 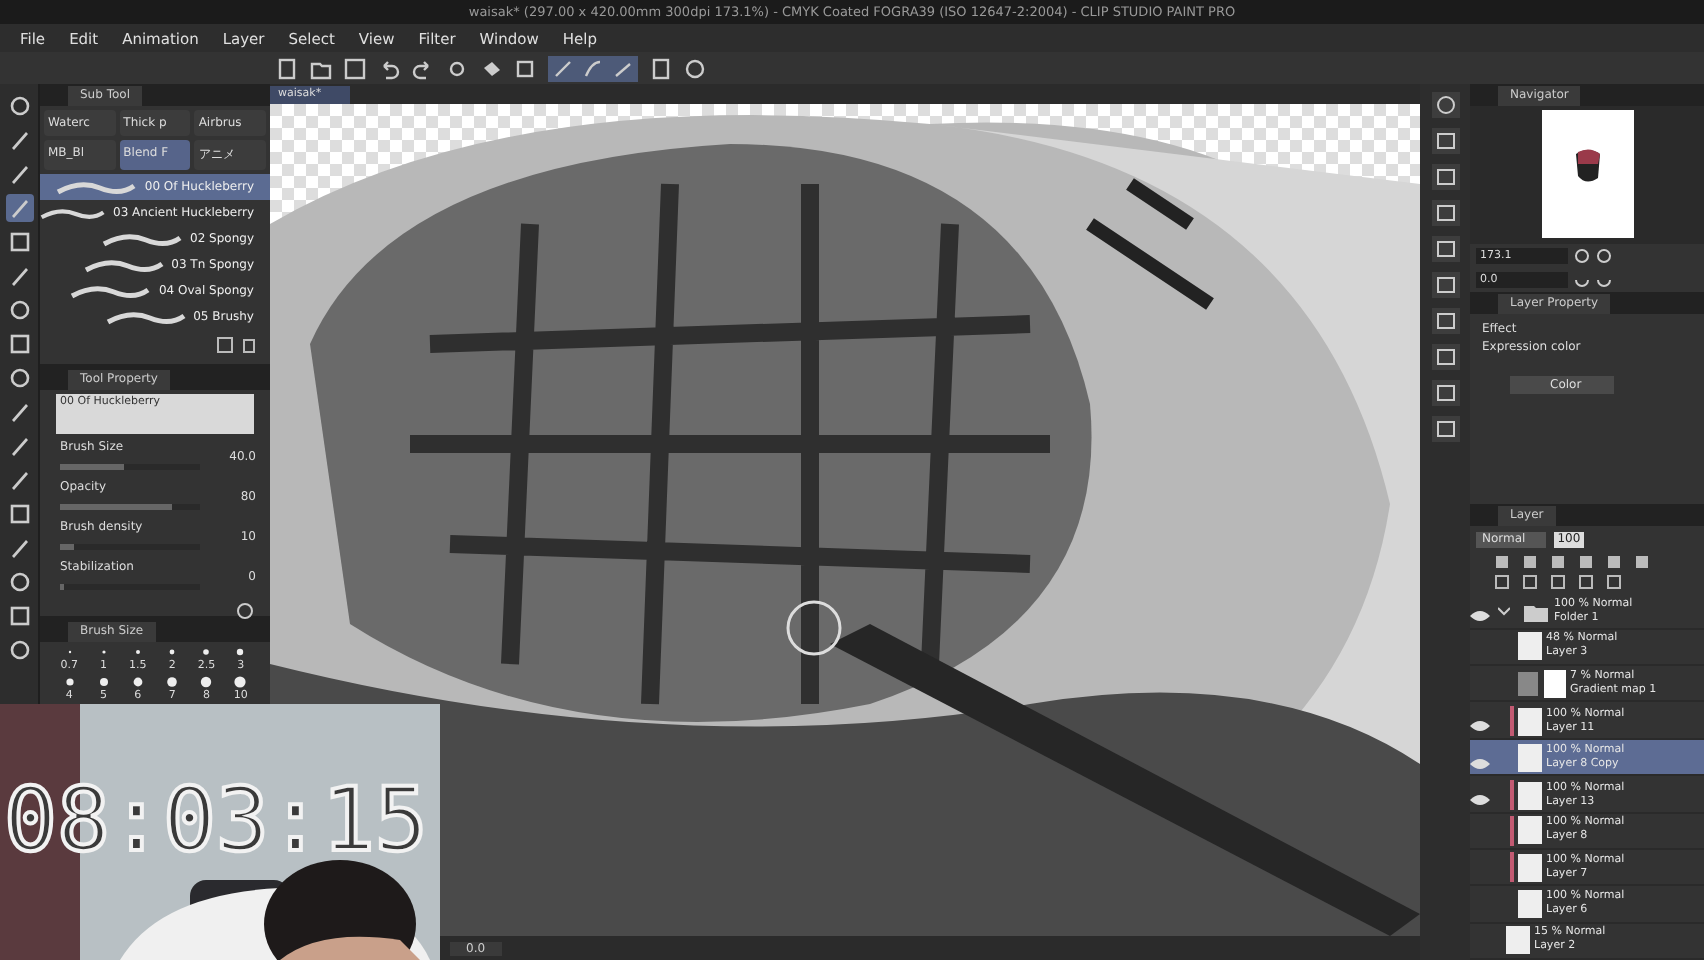 I want to click on folder-icon, so click(x=321, y=68).